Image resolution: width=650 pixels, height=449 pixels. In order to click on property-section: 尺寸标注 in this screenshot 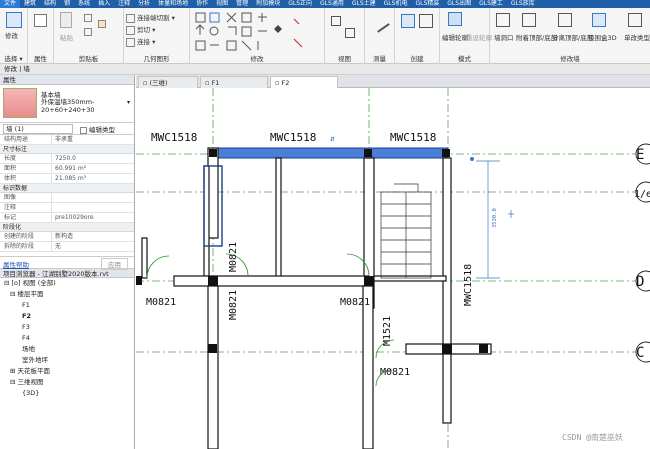, I will do `click(67, 149)`.